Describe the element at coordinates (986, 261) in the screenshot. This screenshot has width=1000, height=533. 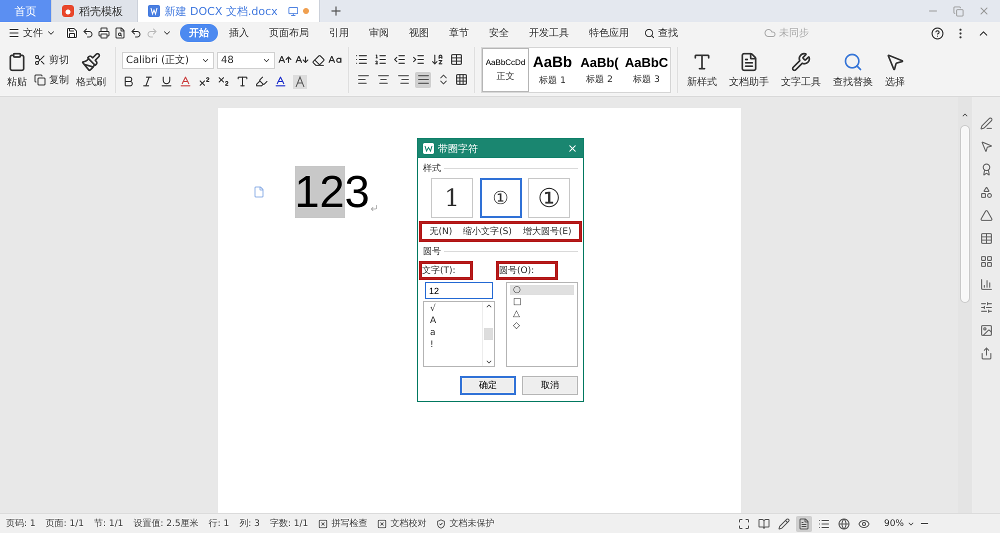
I see `grid-icon` at that location.